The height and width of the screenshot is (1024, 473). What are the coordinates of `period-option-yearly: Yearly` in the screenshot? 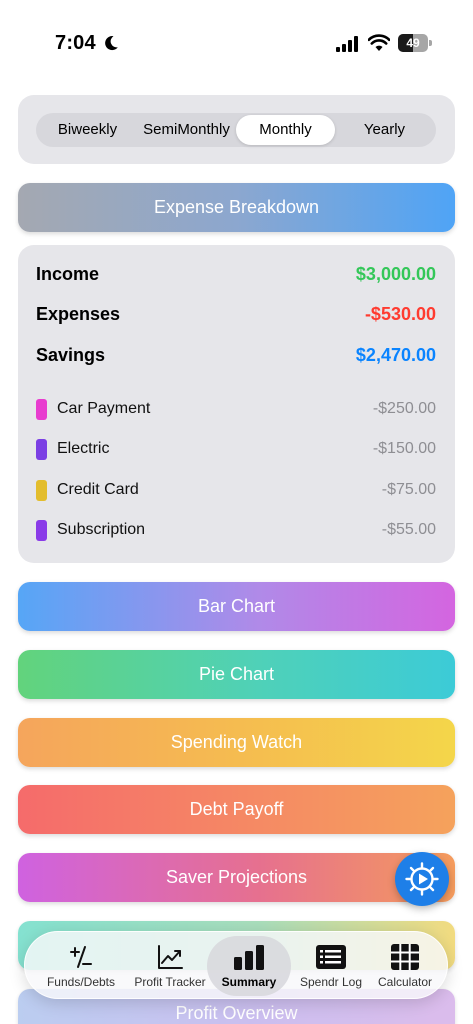 It's located at (384, 130).